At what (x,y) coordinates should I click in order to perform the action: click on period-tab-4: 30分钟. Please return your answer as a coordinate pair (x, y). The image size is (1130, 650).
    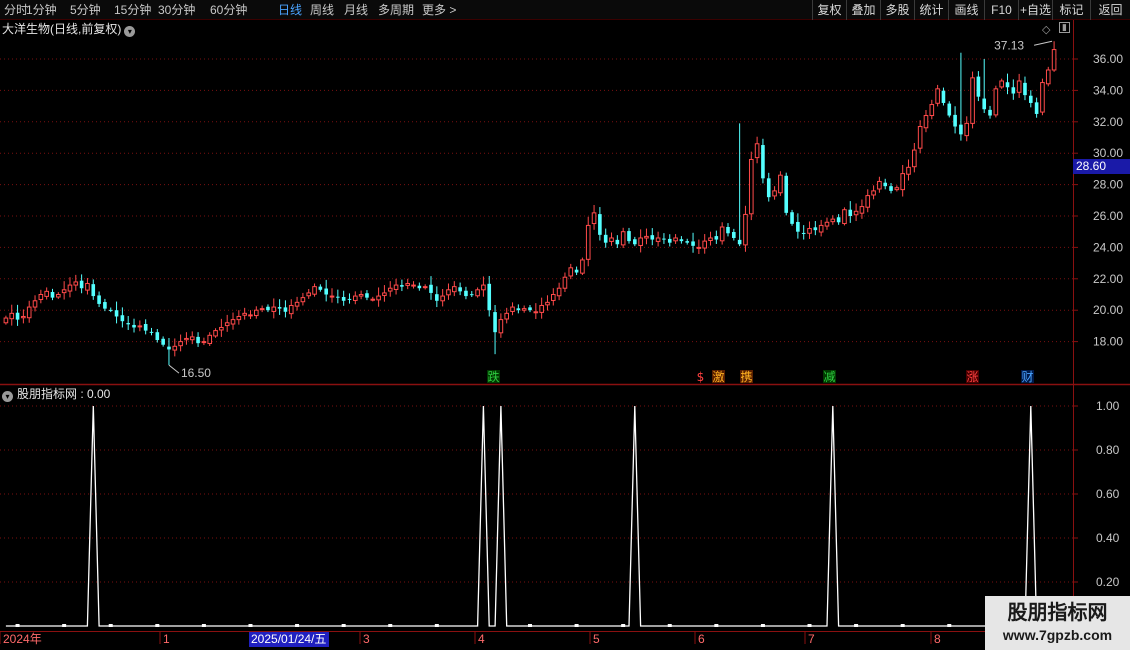
    Looking at the image, I should click on (176, 10).